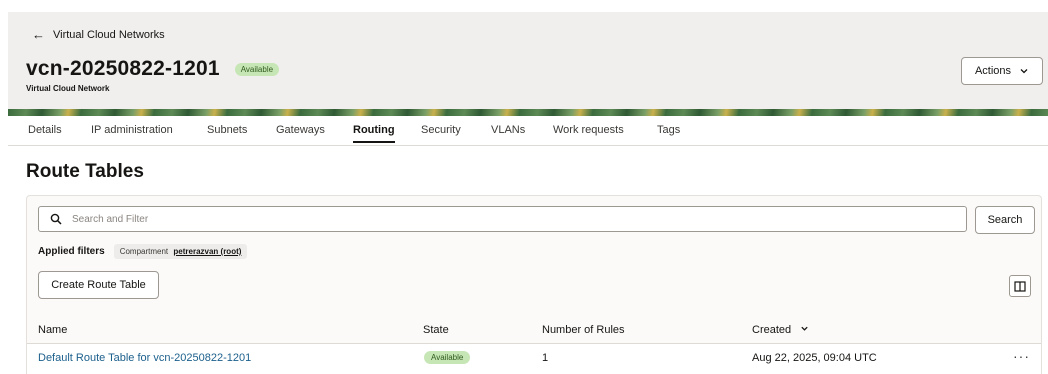 The height and width of the screenshot is (374, 1048). What do you see at coordinates (109, 34) in the screenshot?
I see `back-link-label: Virtual Cloud Networks` at bounding box center [109, 34].